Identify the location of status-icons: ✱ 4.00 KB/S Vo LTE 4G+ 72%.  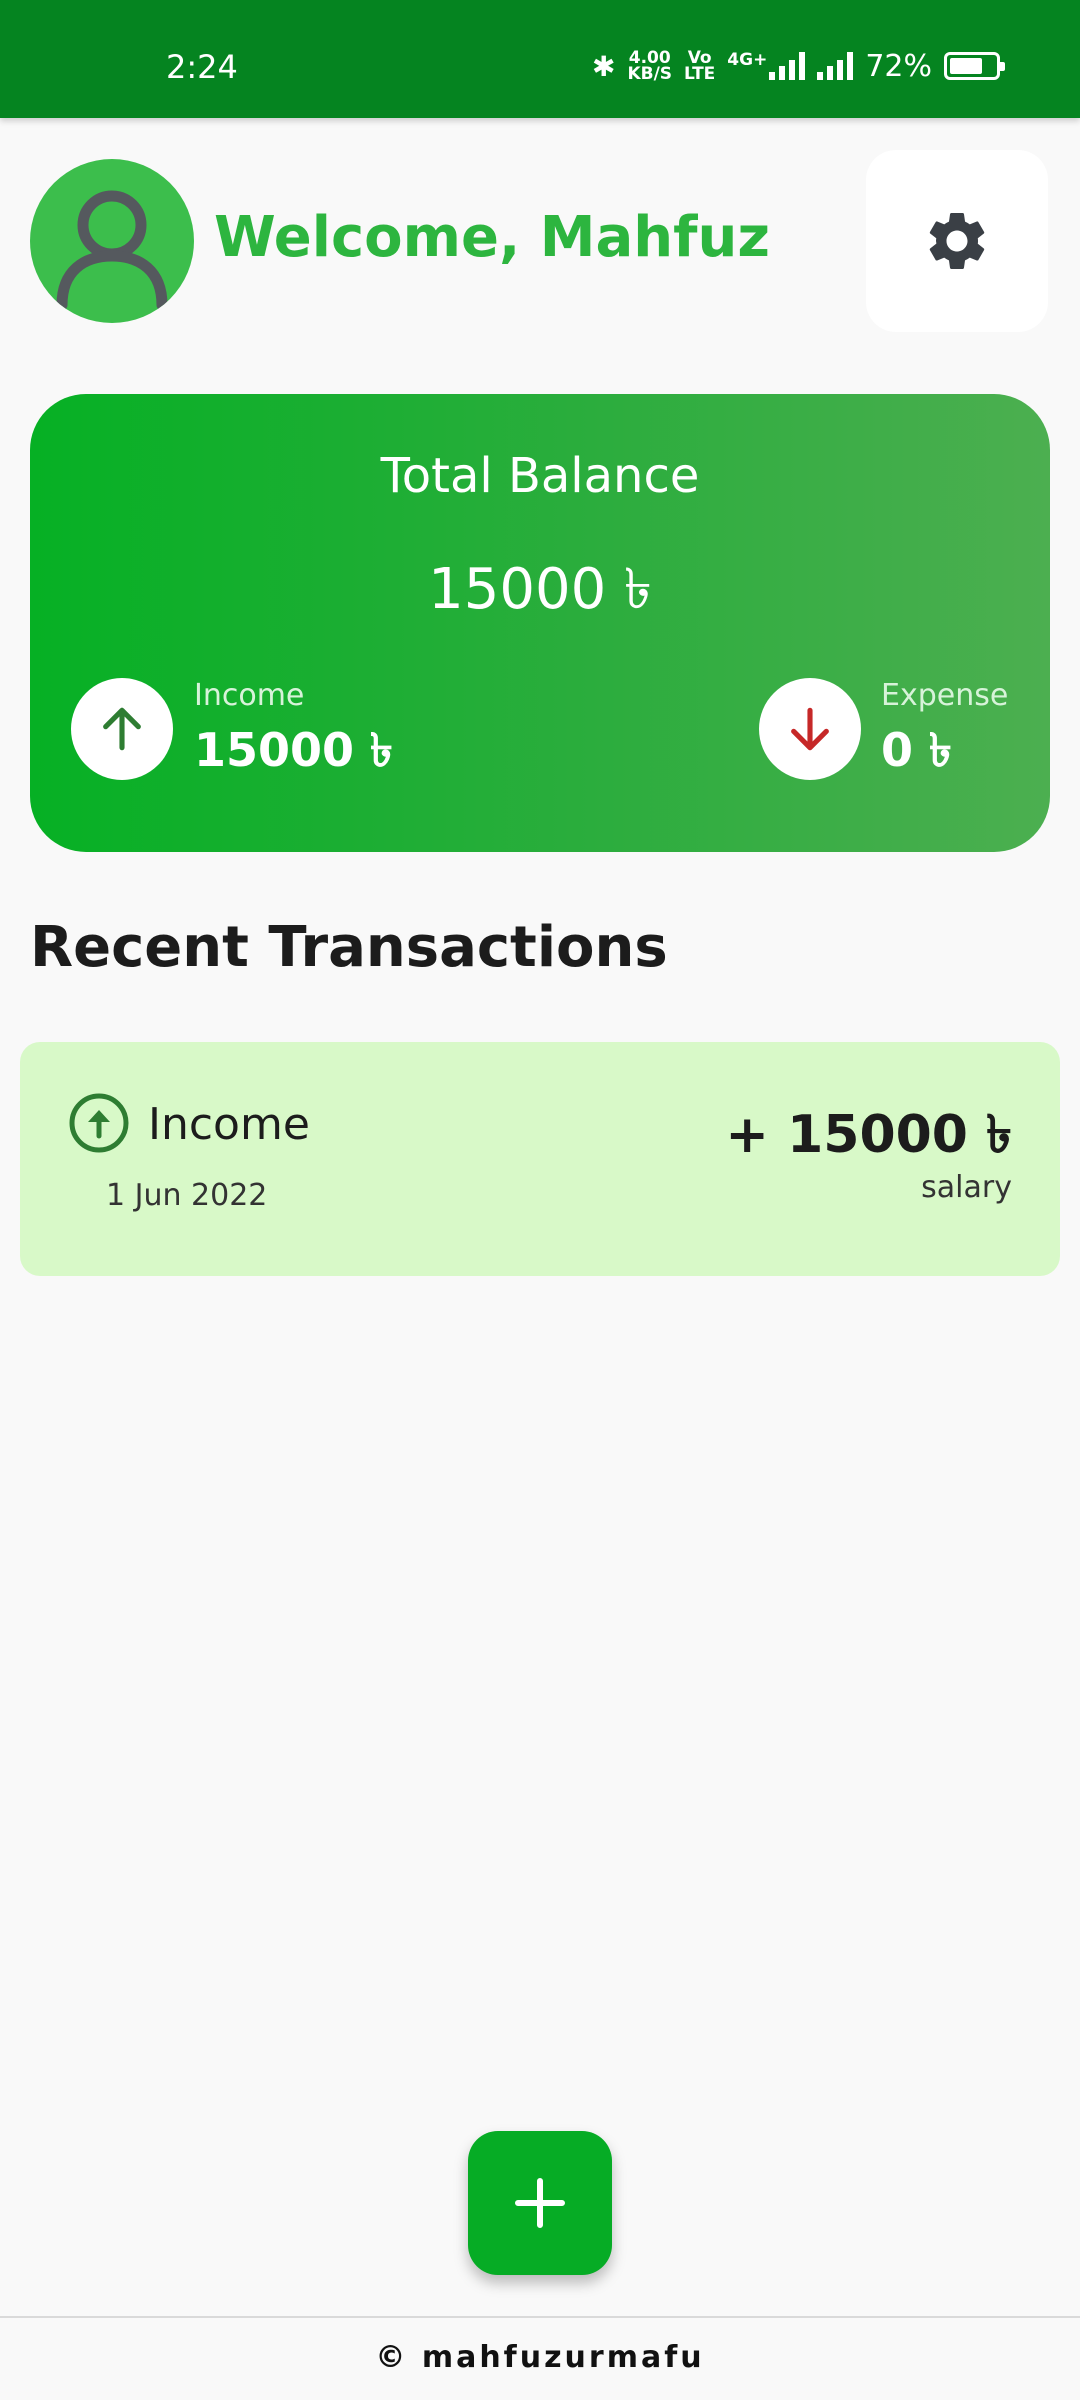
(798, 66).